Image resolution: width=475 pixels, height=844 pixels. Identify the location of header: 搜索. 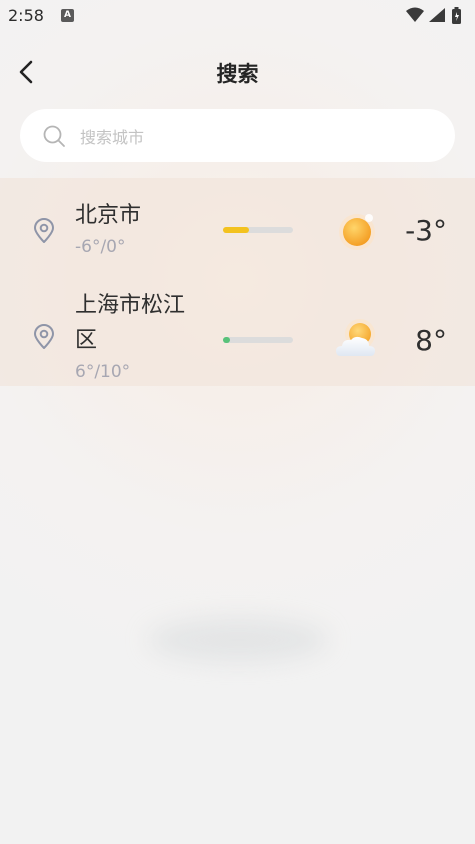
(237, 72).